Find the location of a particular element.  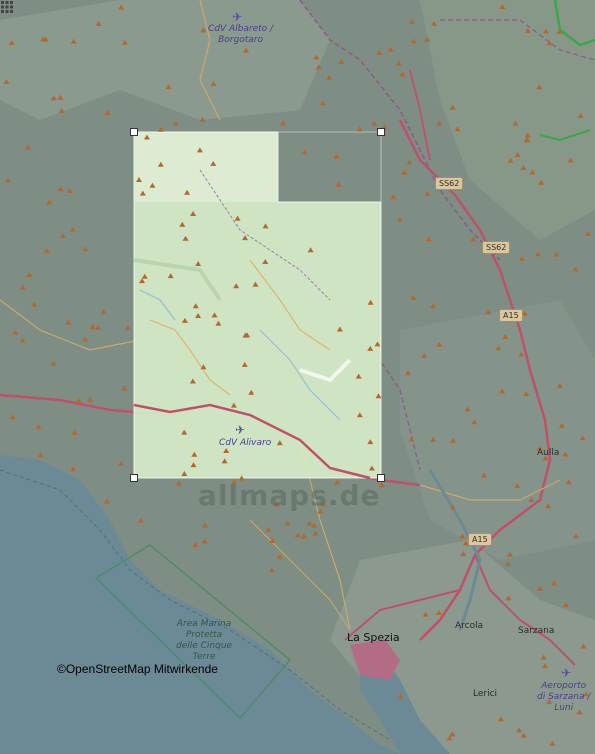

protected-area-label: Area Marina Protetta delle Cinque Terre is located at coordinates (204, 640).